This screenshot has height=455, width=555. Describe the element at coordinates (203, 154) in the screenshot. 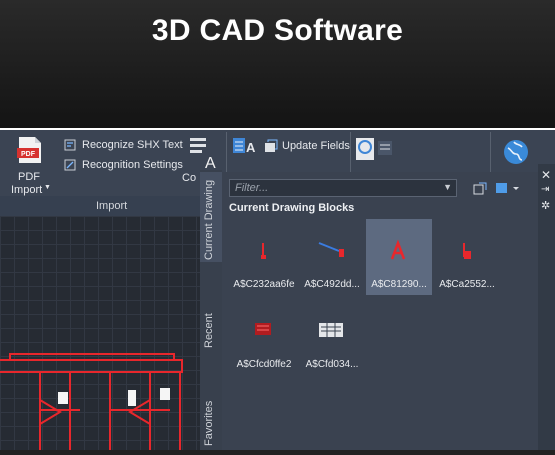

I see `text-a-icon: A` at that location.